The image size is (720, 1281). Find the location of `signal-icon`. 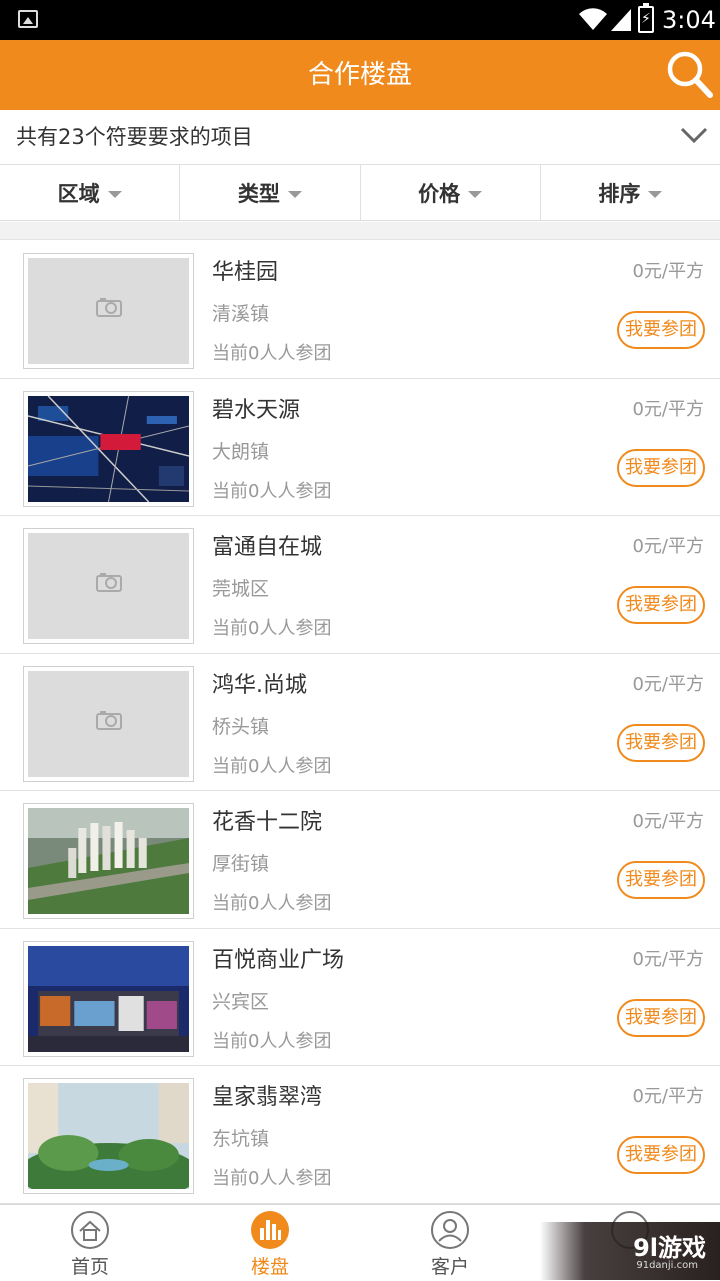

signal-icon is located at coordinates (621, 20).